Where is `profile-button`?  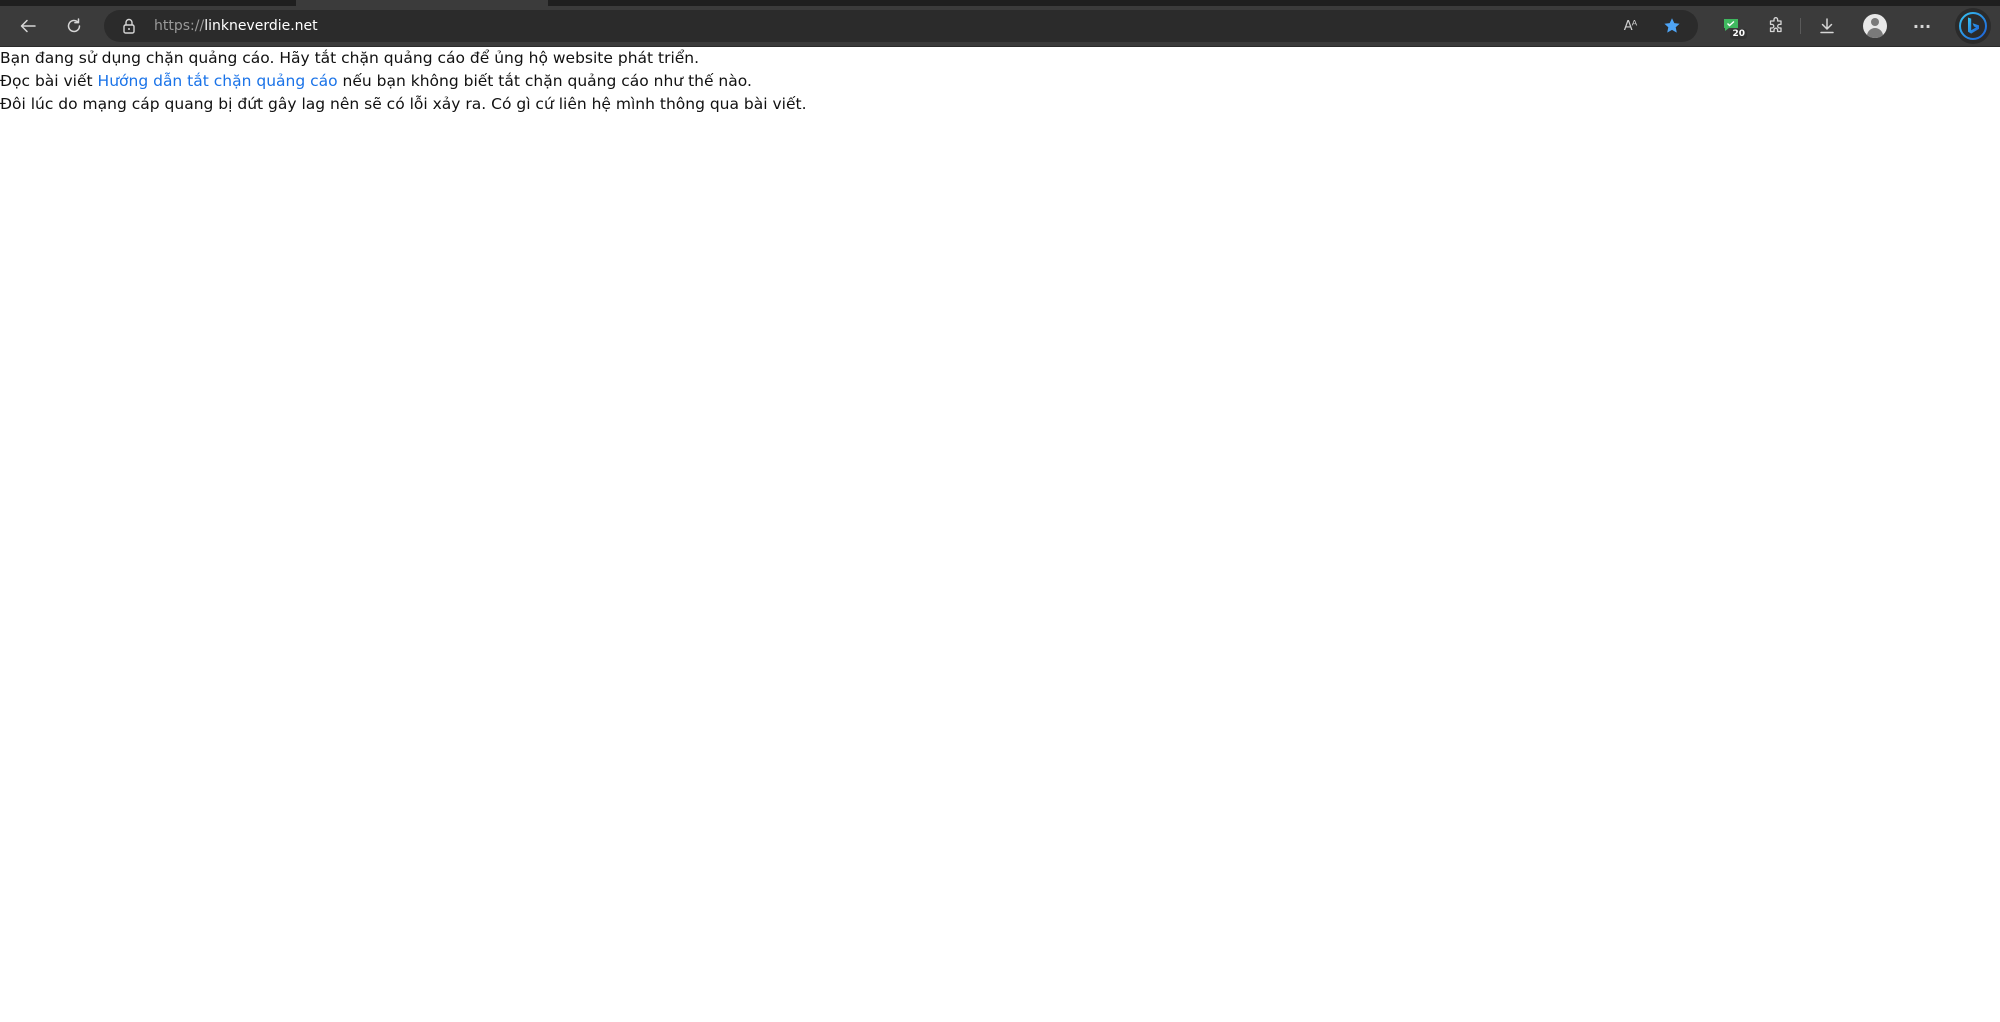 profile-button is located at coordinates (1875, 26).